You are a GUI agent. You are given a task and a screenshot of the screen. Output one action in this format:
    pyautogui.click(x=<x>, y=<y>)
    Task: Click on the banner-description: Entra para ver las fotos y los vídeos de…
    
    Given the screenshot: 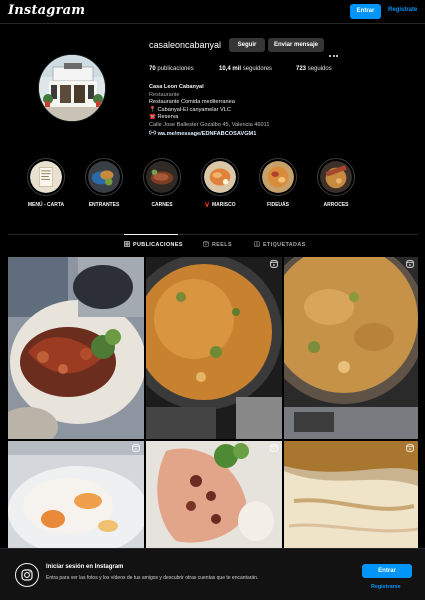 What is the action you would take?
    pyautogui.click(x=152, y=578)
    